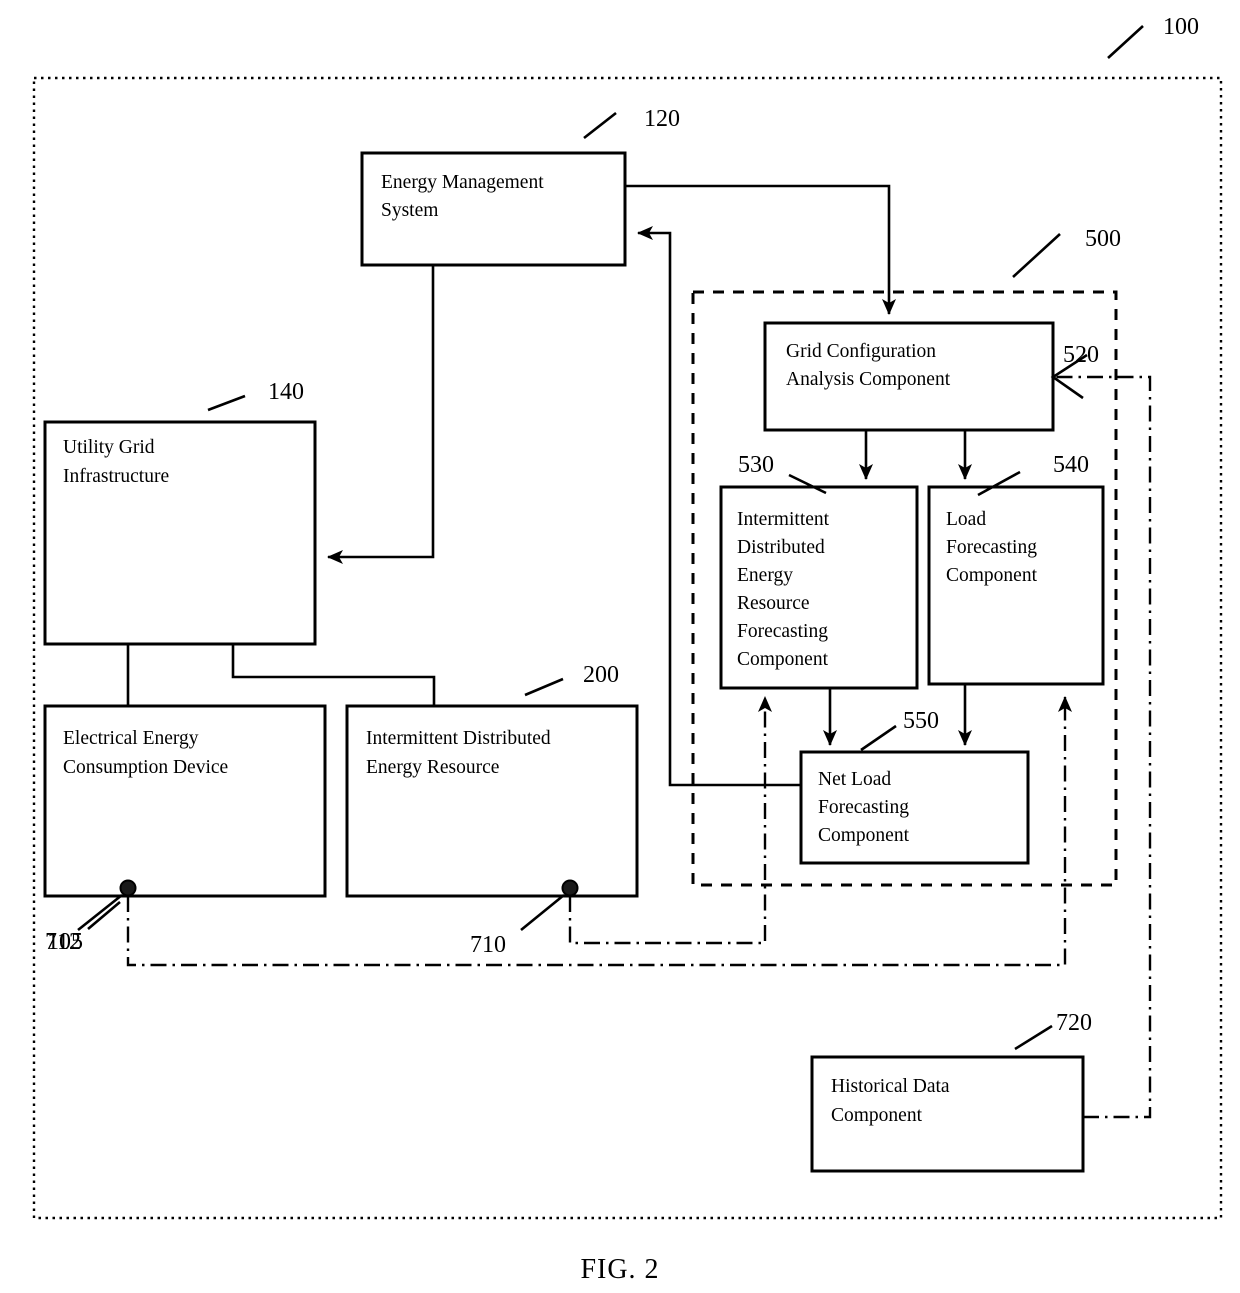 This screenshot has width=1240, height=1293. I want to click on net-load-label-line-3: Component, so click(864, 835).